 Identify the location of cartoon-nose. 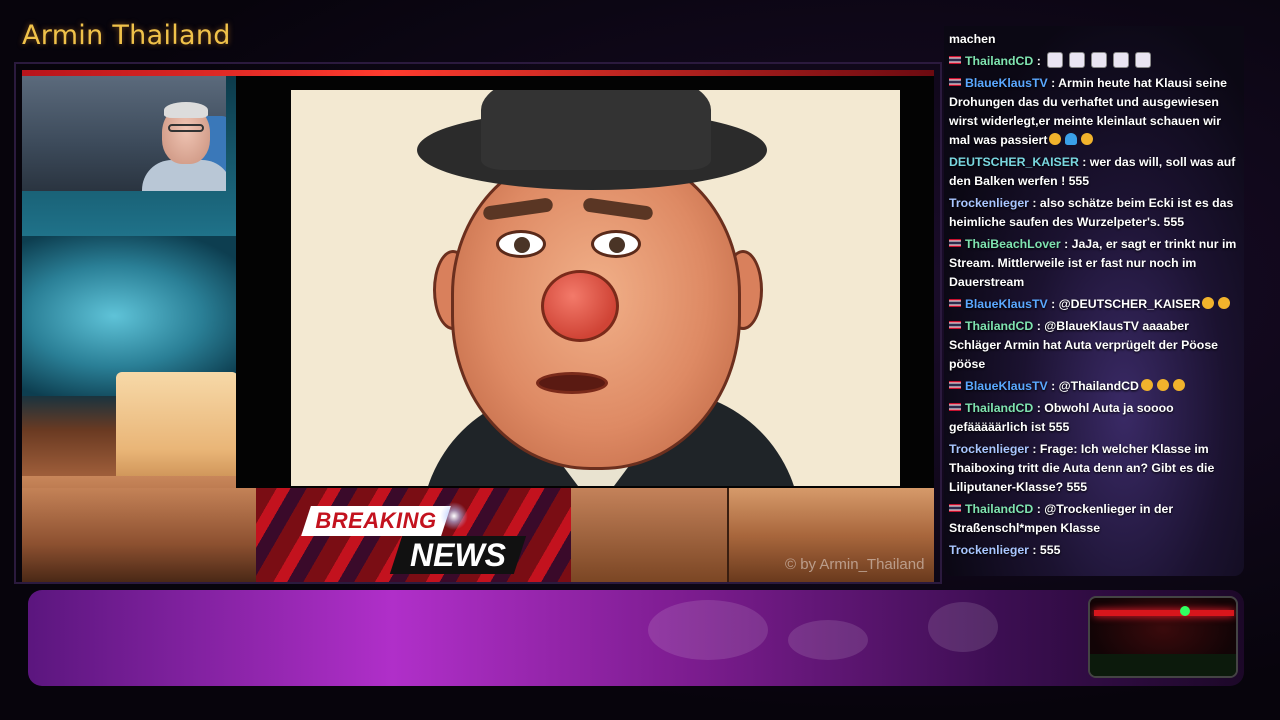
(580, 306).